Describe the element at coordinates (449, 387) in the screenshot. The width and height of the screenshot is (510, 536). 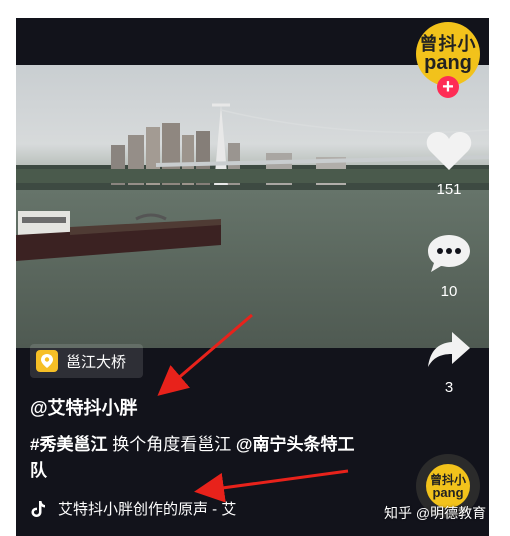
I see `share-count: 3` at that location.